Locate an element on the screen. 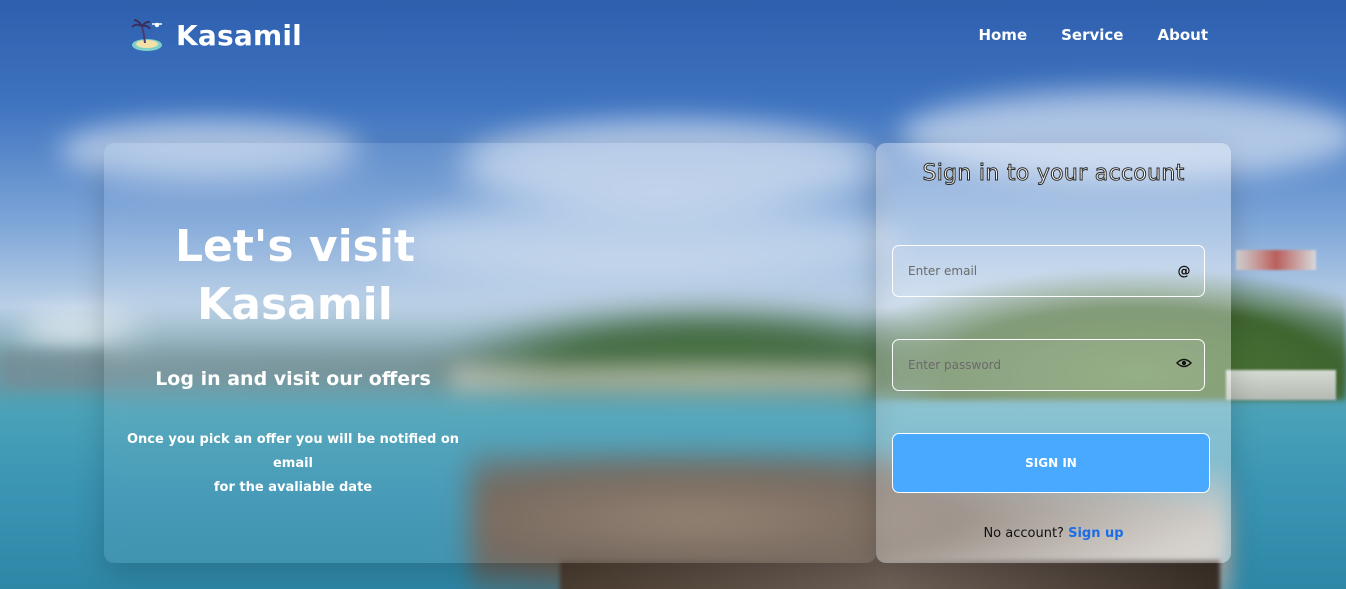  nav-service-link: Service is located at coordinates (1092, 35).